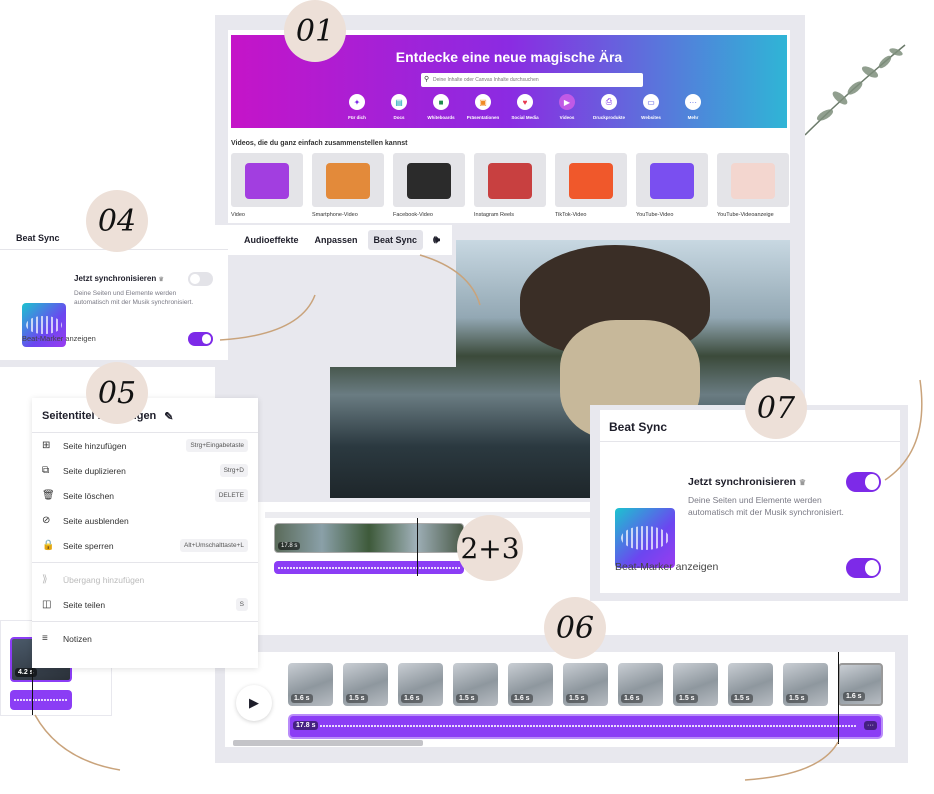  What do you see at coordinates (271, 240) in the screenshot?
I see `tab-audioeffekte: Audioeffekte` at bounding box center [271, 240].